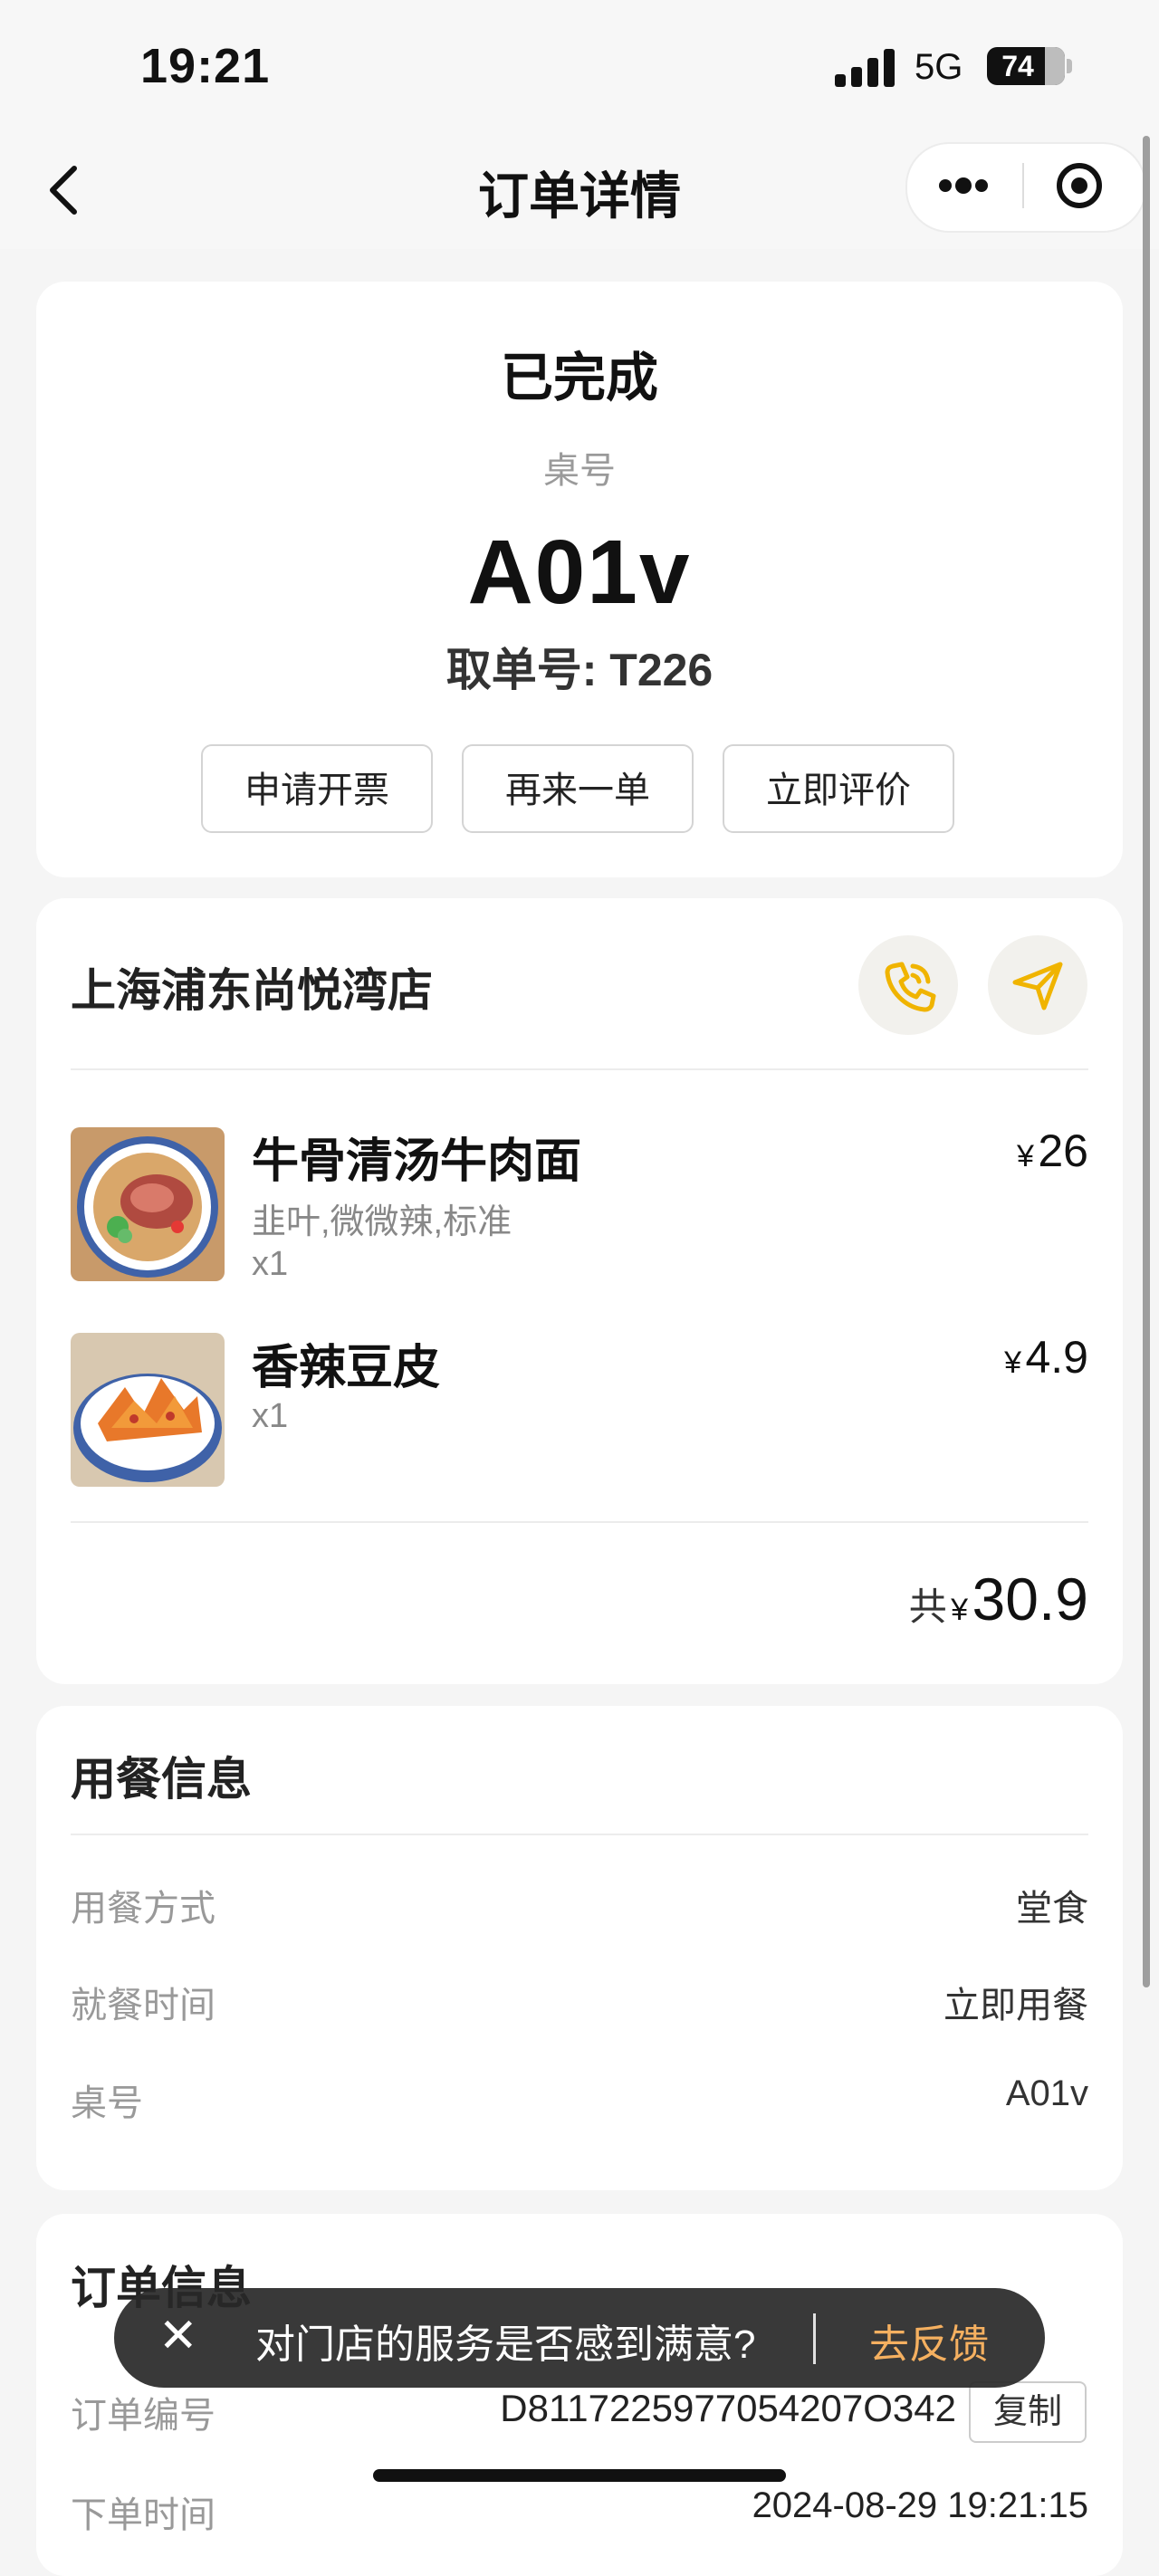 The height and width of the screenshot is (2576, 1159). What do you see at coordinates (963, 185) in the screenshot?
I see `more-dots-icon` at bounding box center [963, 185].